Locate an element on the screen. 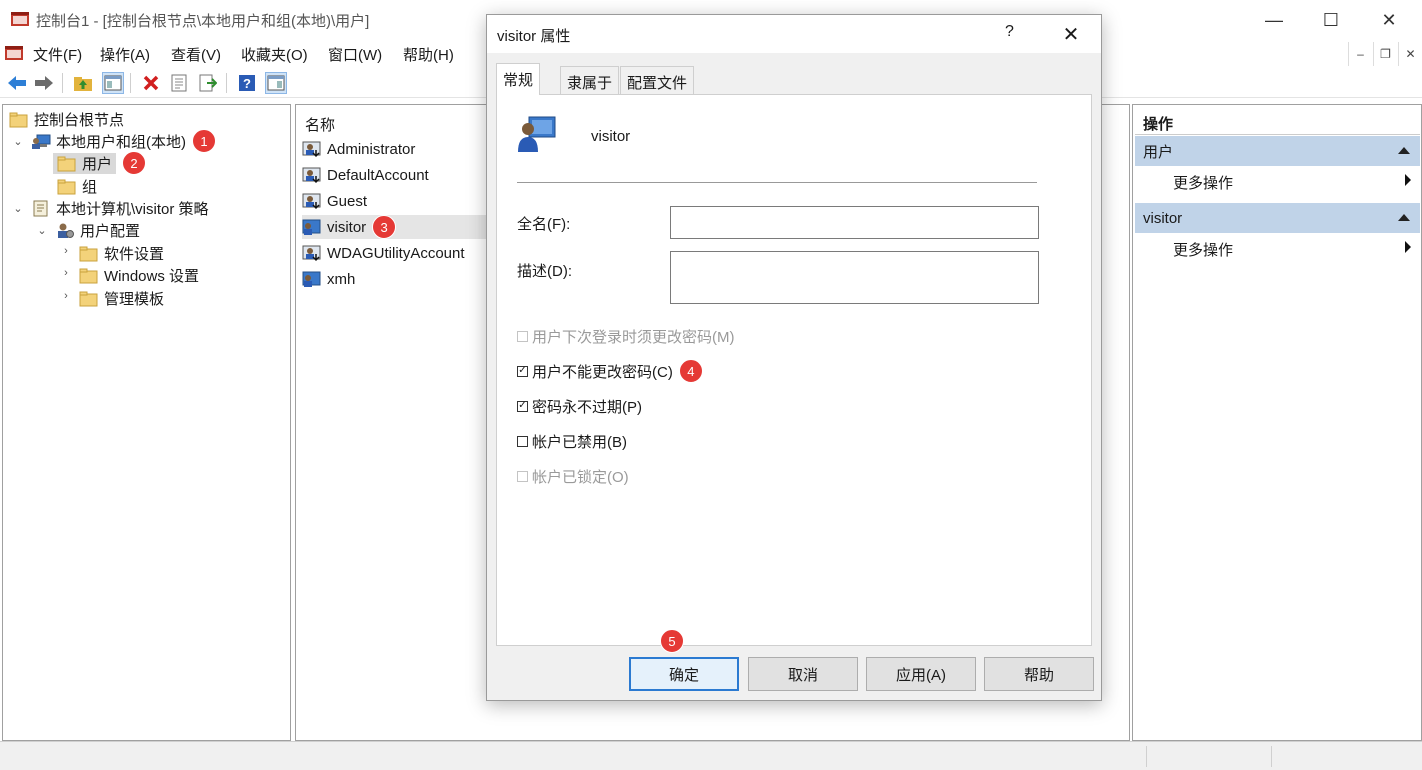  divider is located at coordinates (777, 182).